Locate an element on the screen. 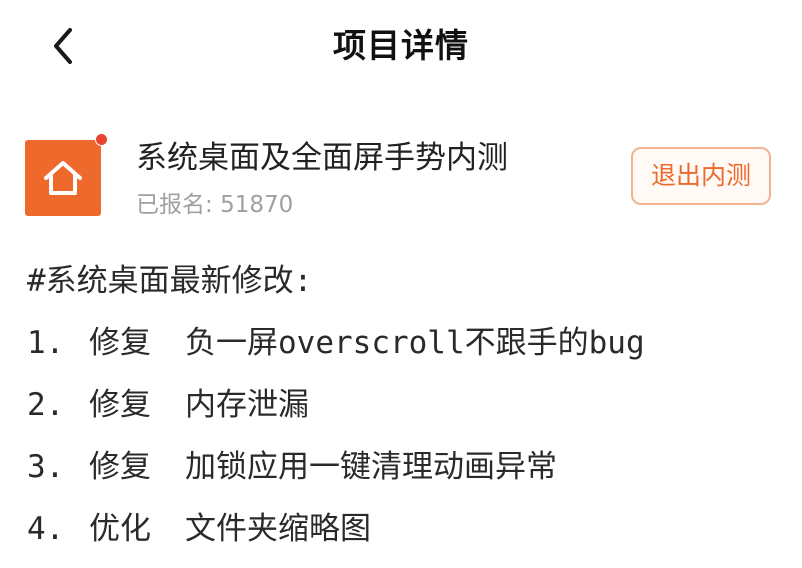 Image resolution: width=802 pixels, height=568 pixels. item-type: 优化 is located at coordinates (120, 529).